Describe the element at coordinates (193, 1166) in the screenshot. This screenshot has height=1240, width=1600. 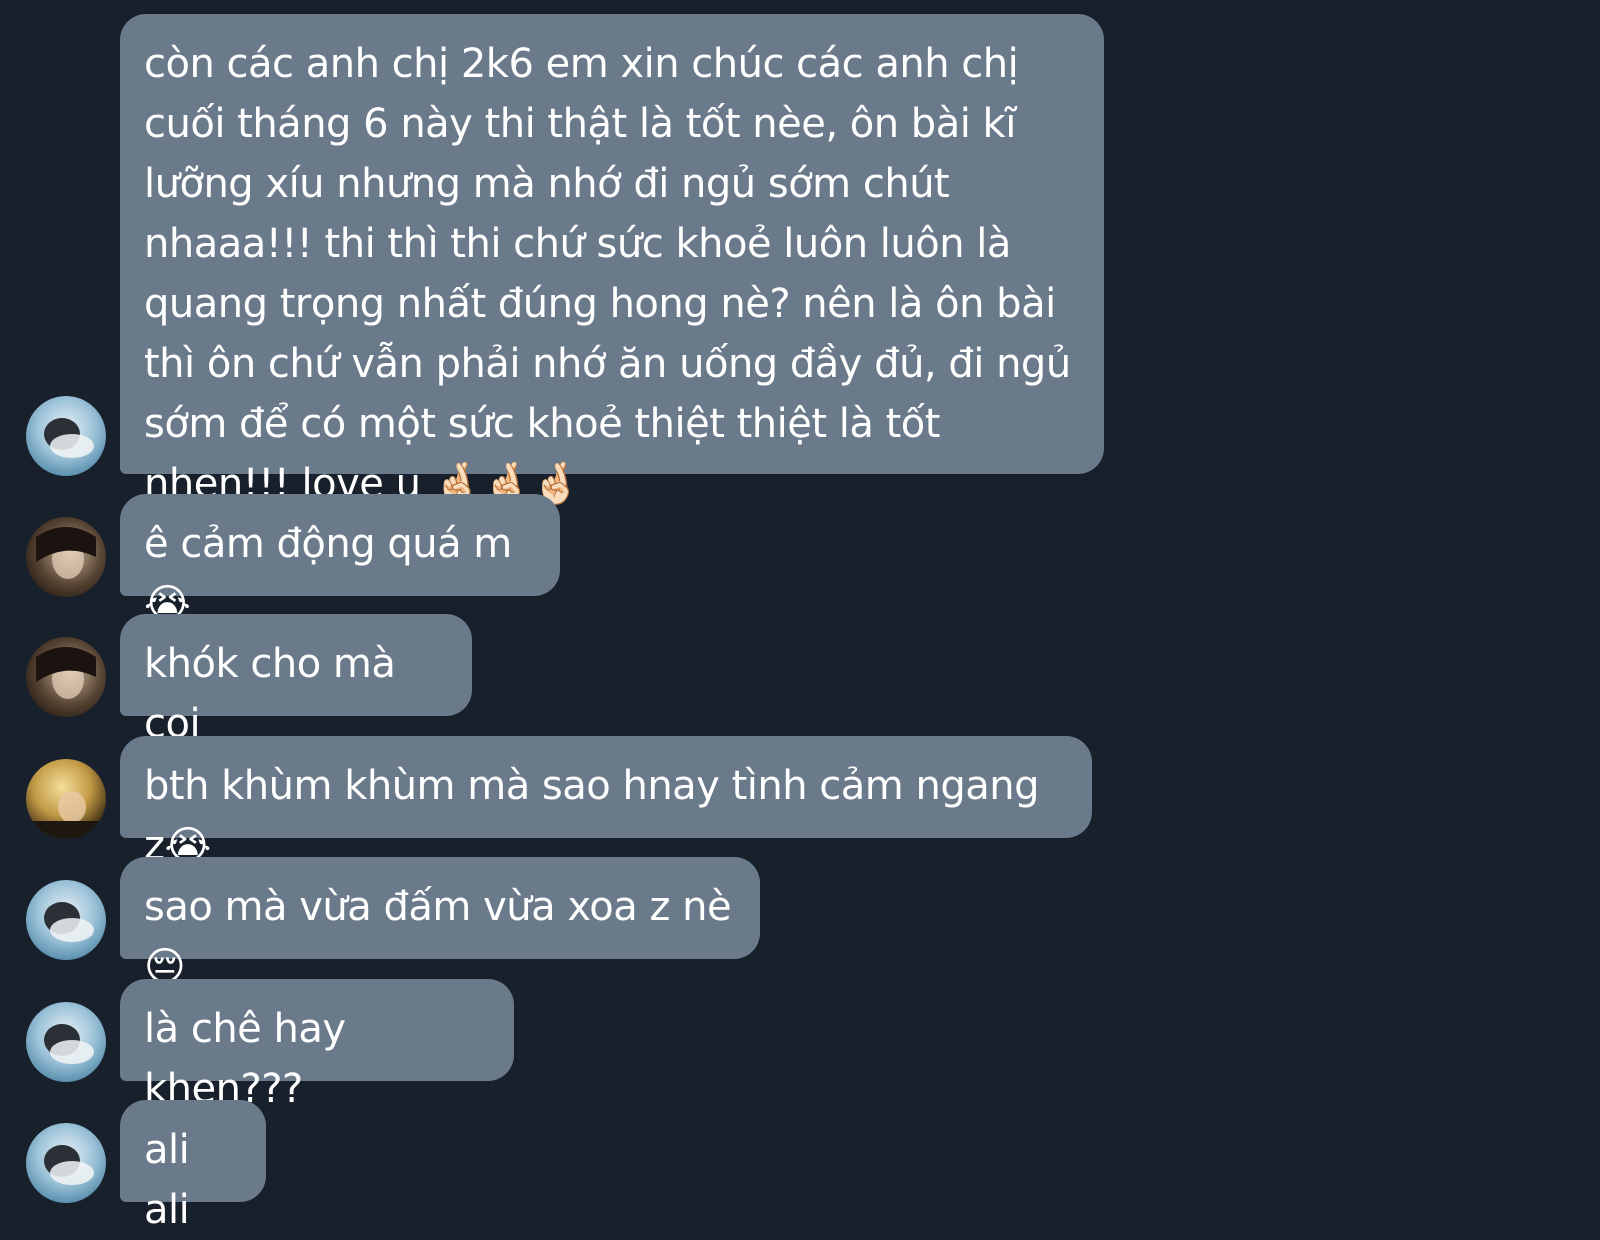
I see `message-bubble: ali ali` at that location.